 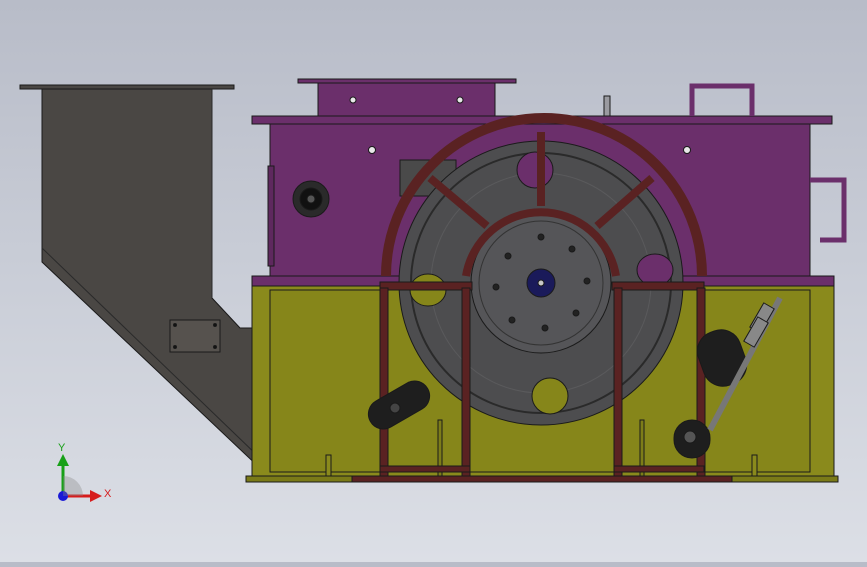 What do you see at coordinates (62, 448) in the screenshot?
I see `y-axis-label: Y` at bounding box center [62, 448].